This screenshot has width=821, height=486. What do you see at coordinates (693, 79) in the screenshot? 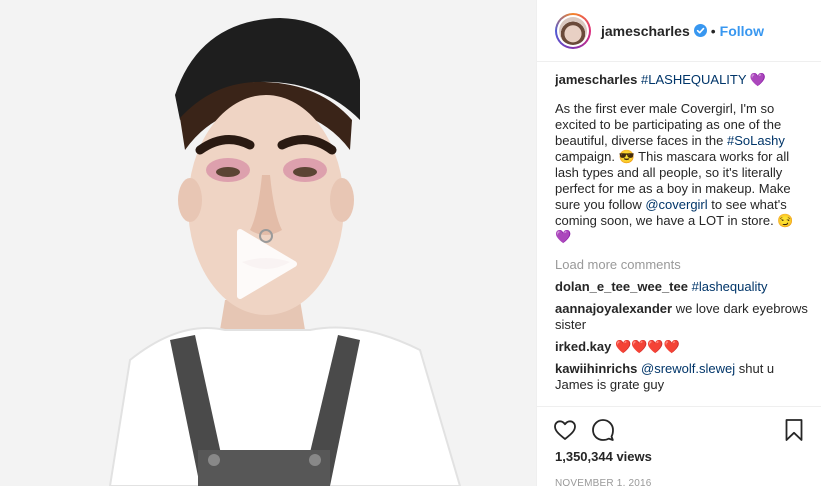
I see `caption-hashtag: #LASHEQUALITY` at bounding box center [693, 79].